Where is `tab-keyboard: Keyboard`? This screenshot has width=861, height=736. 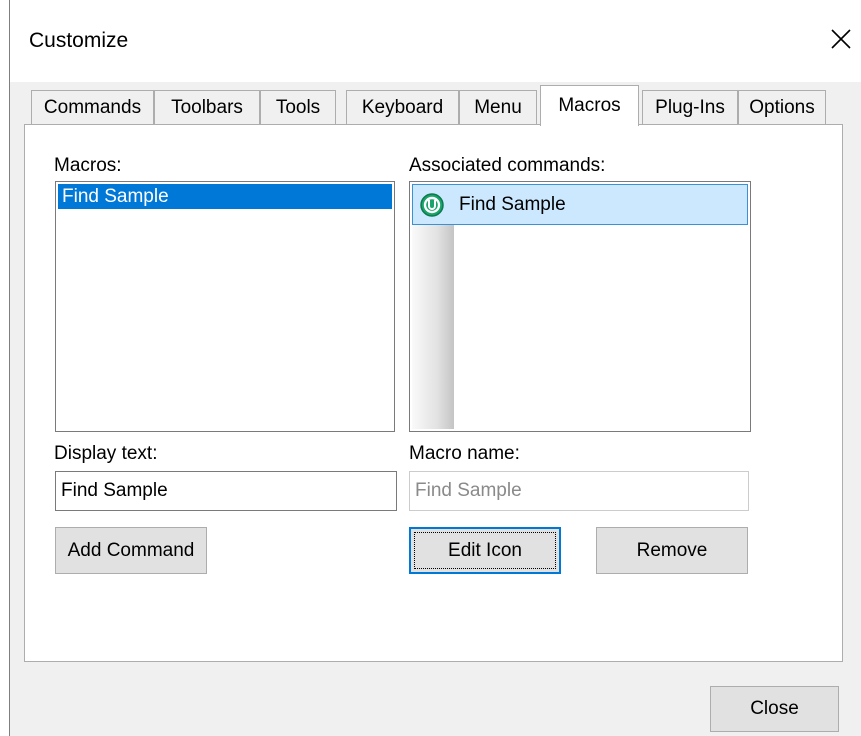 tab-keyboard: Keyboard is located at coordinates (402, 107).